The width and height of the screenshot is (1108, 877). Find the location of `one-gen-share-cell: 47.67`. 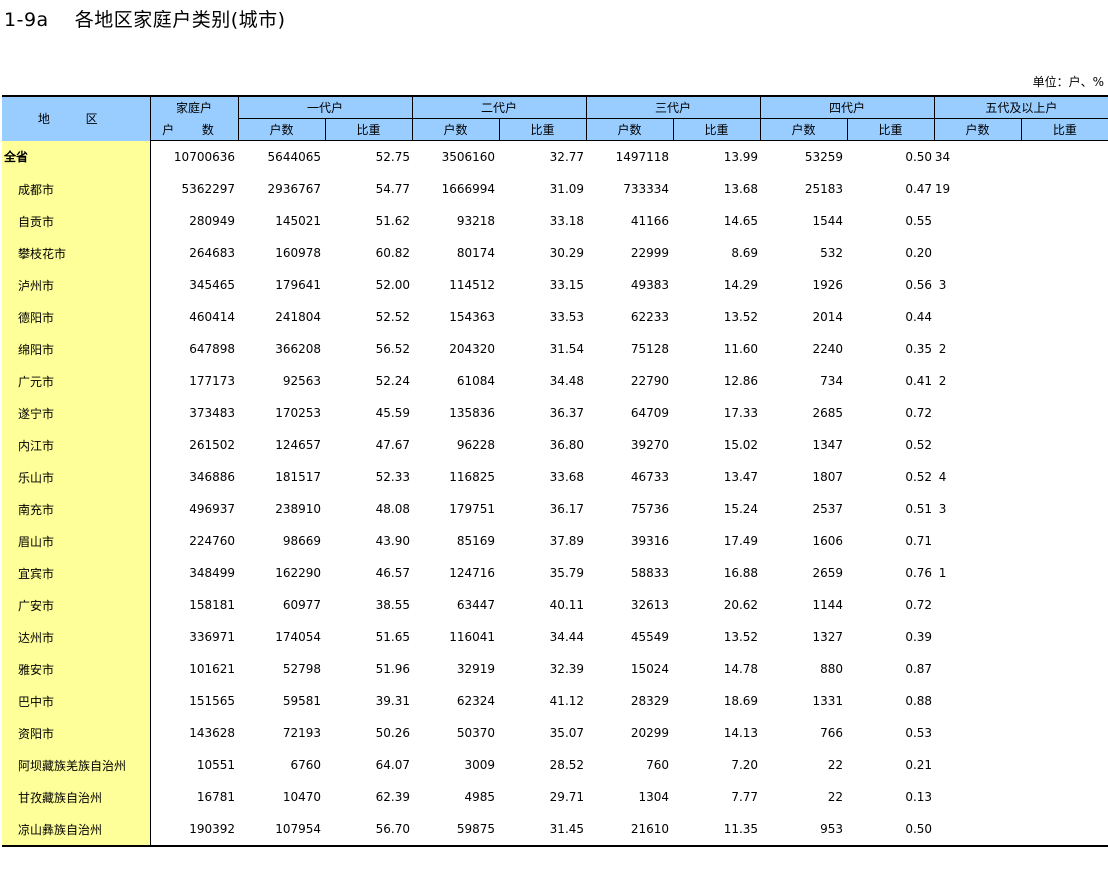

one-gen-share-cell: 47.67 is located at coordinates (393, 445).